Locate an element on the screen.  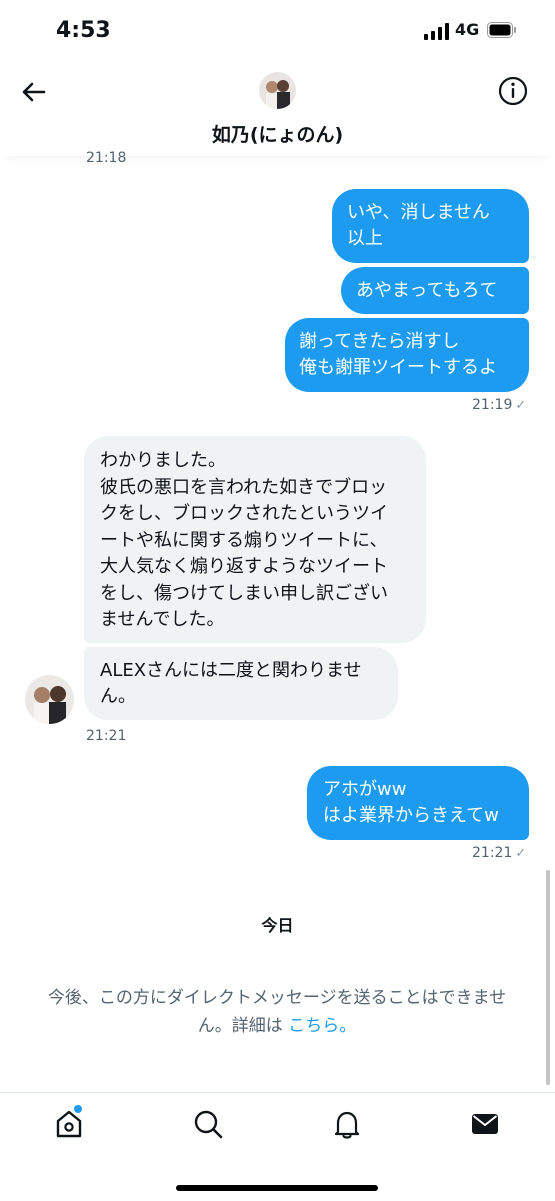
message-timestamp: 21:18 is located at coordinates (106, 158).